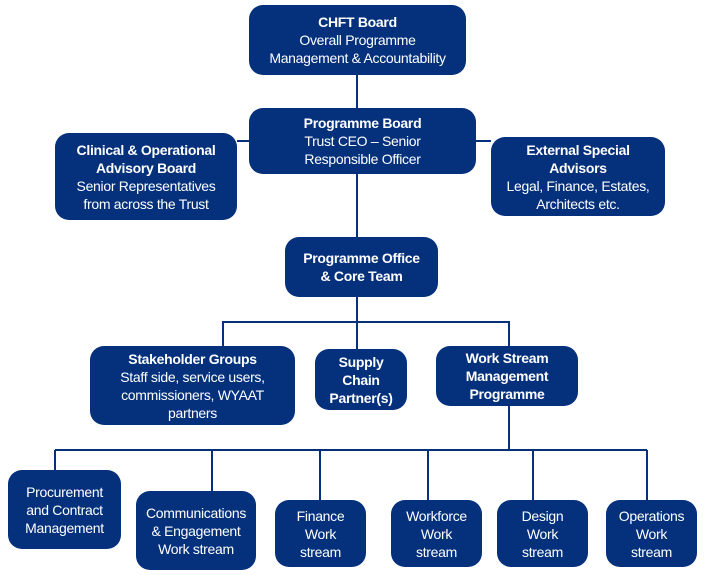 The image size is (705, 575). I want to click on node-title: Work Stream, so click(507, 358).